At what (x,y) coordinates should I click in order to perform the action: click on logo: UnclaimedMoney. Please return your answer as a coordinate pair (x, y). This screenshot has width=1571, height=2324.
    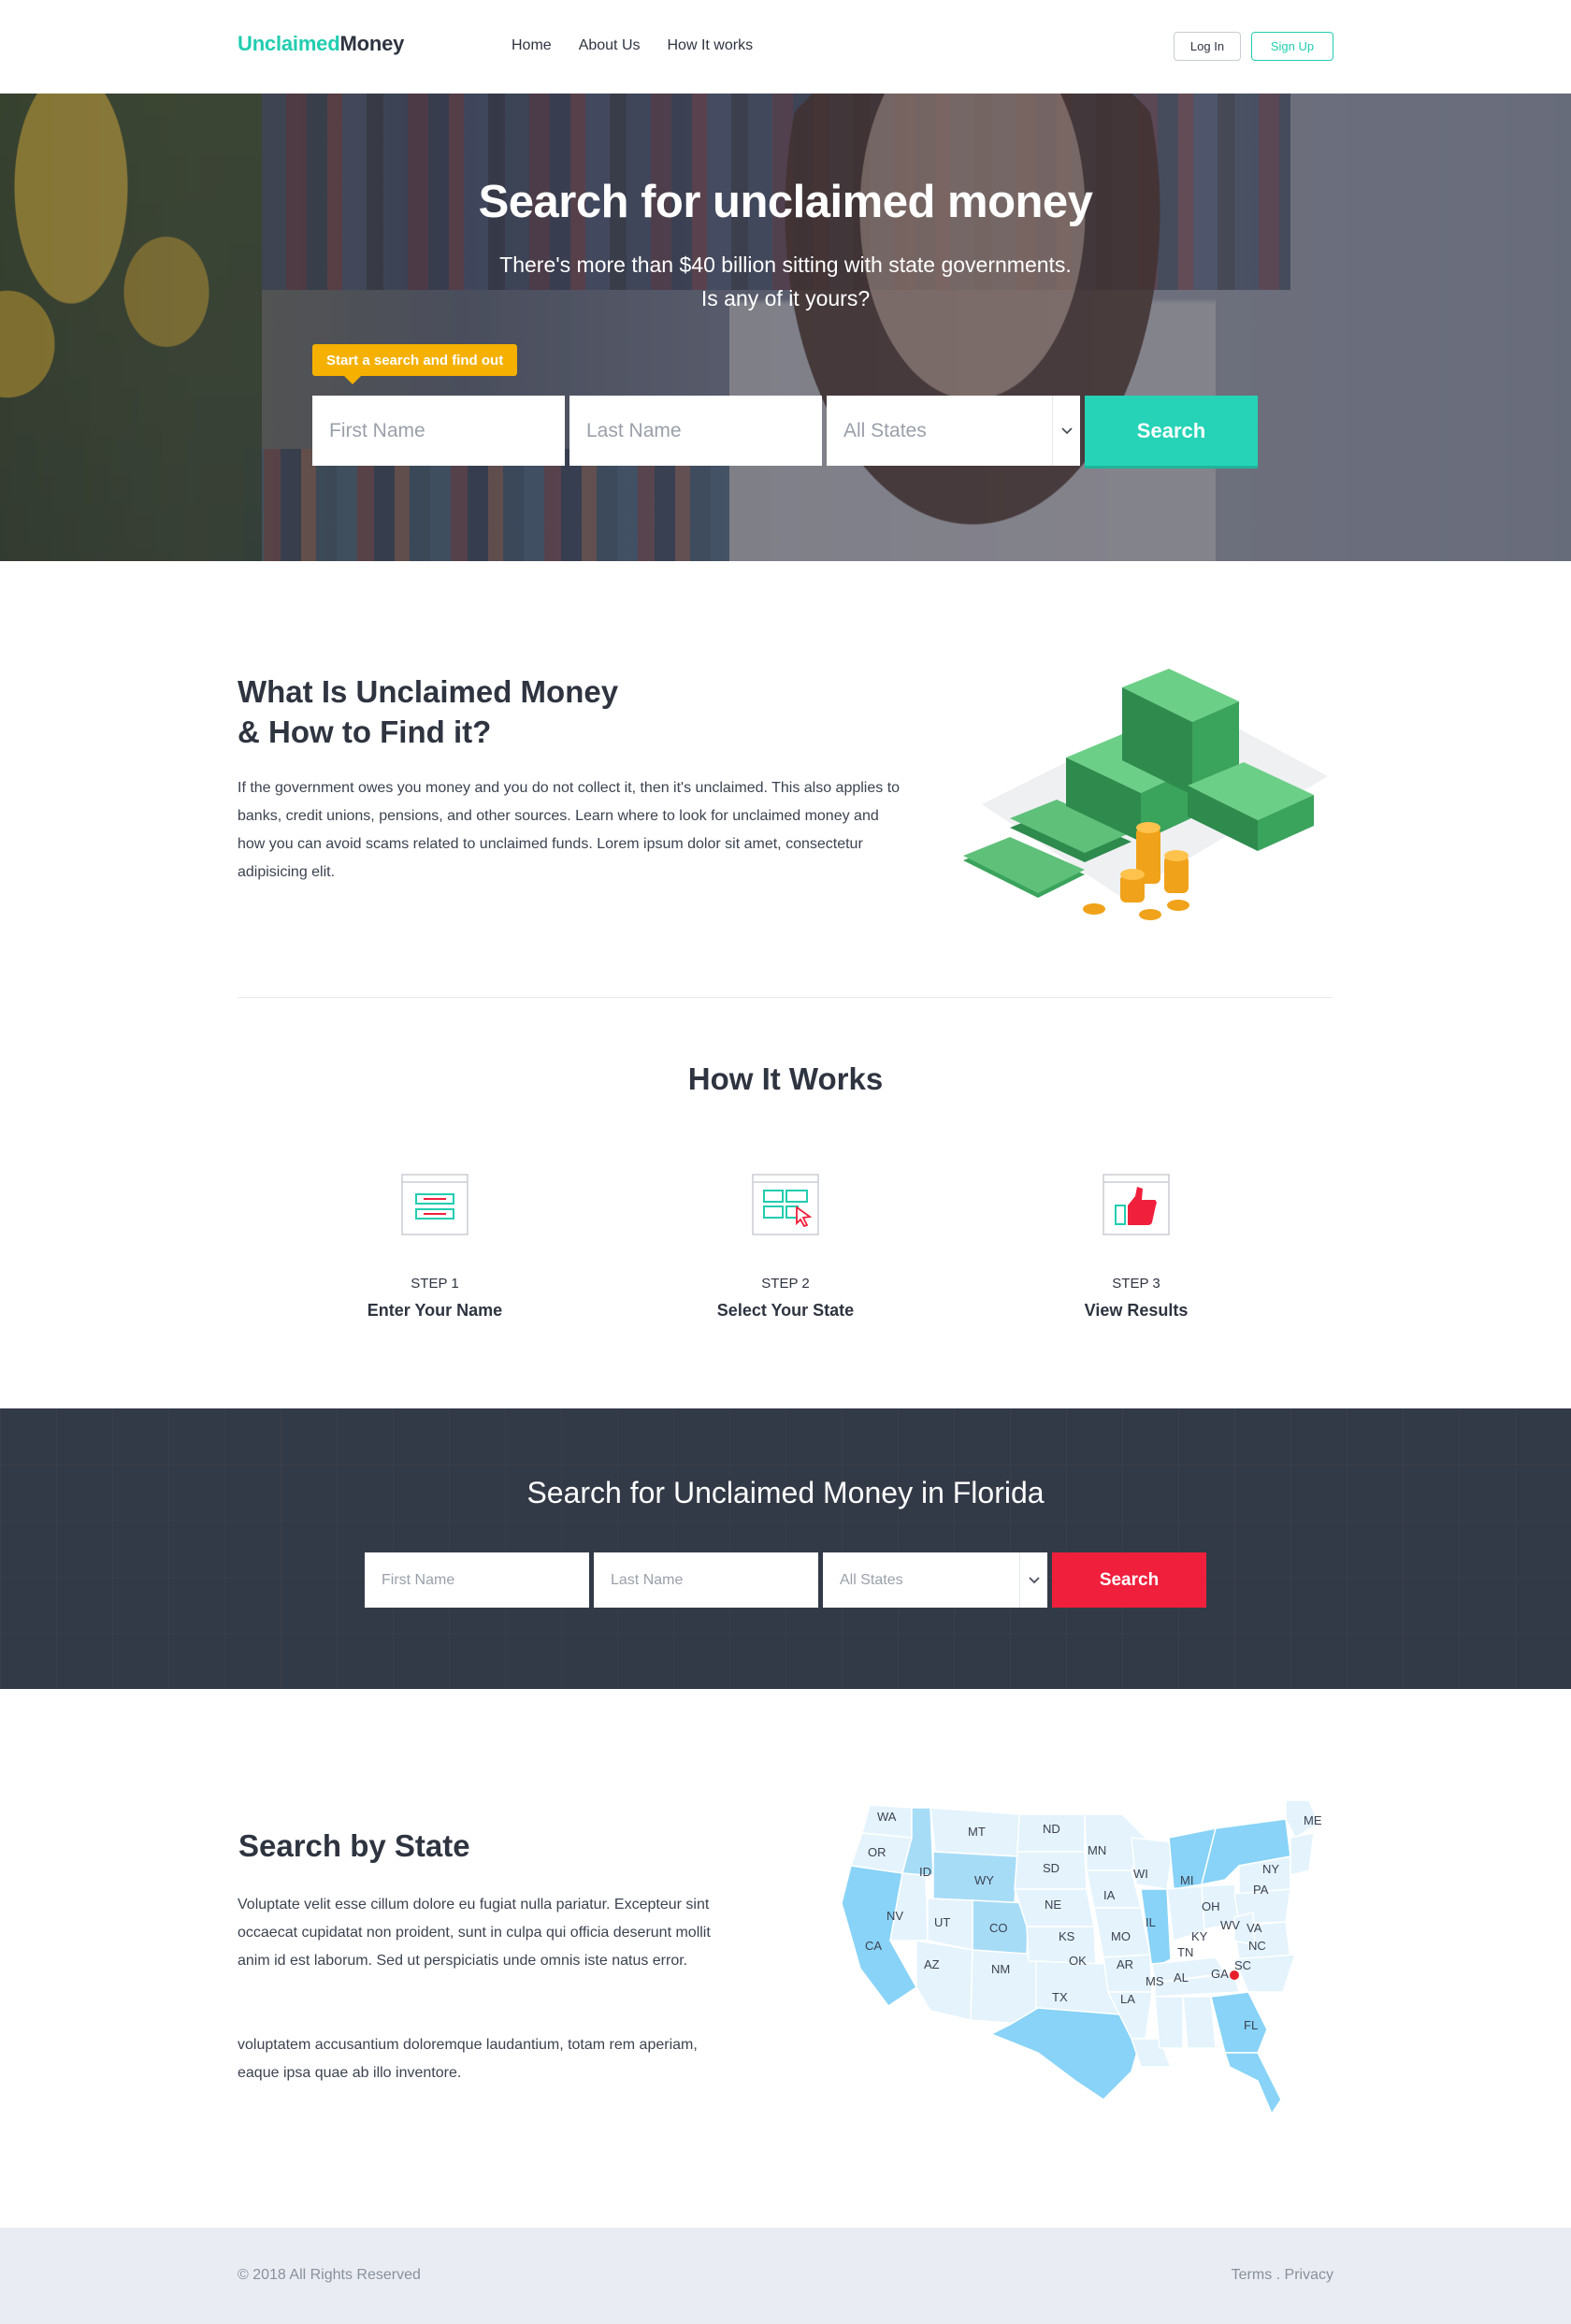
    Looking at the image, I should click on (321, 44).